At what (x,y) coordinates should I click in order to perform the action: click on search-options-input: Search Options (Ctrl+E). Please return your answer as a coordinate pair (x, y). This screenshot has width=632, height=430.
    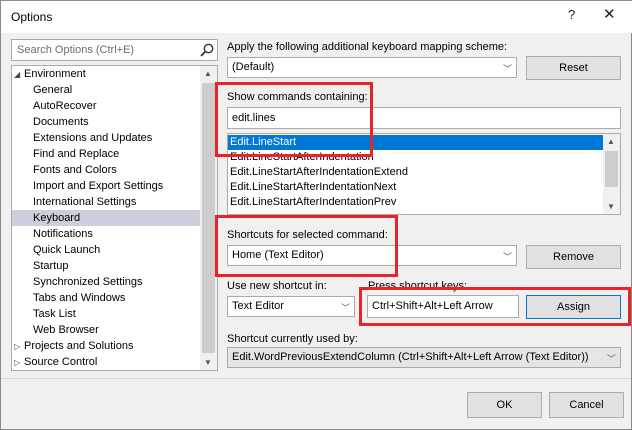
    Looking at the image, I should click on (114, 50).